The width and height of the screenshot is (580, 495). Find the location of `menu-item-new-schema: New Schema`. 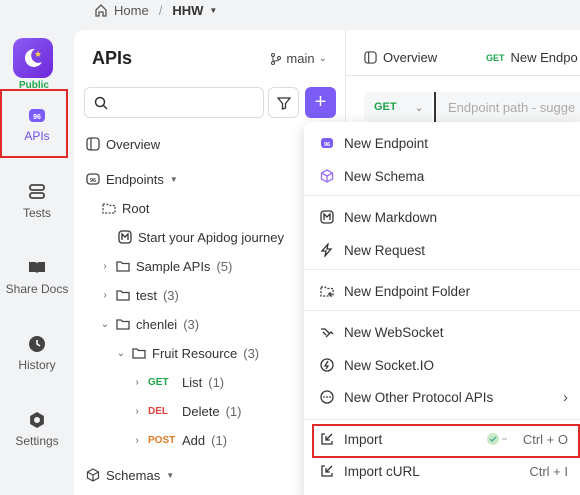

menu-item-new-schema: New Schema is located at coordinates (442, 176).